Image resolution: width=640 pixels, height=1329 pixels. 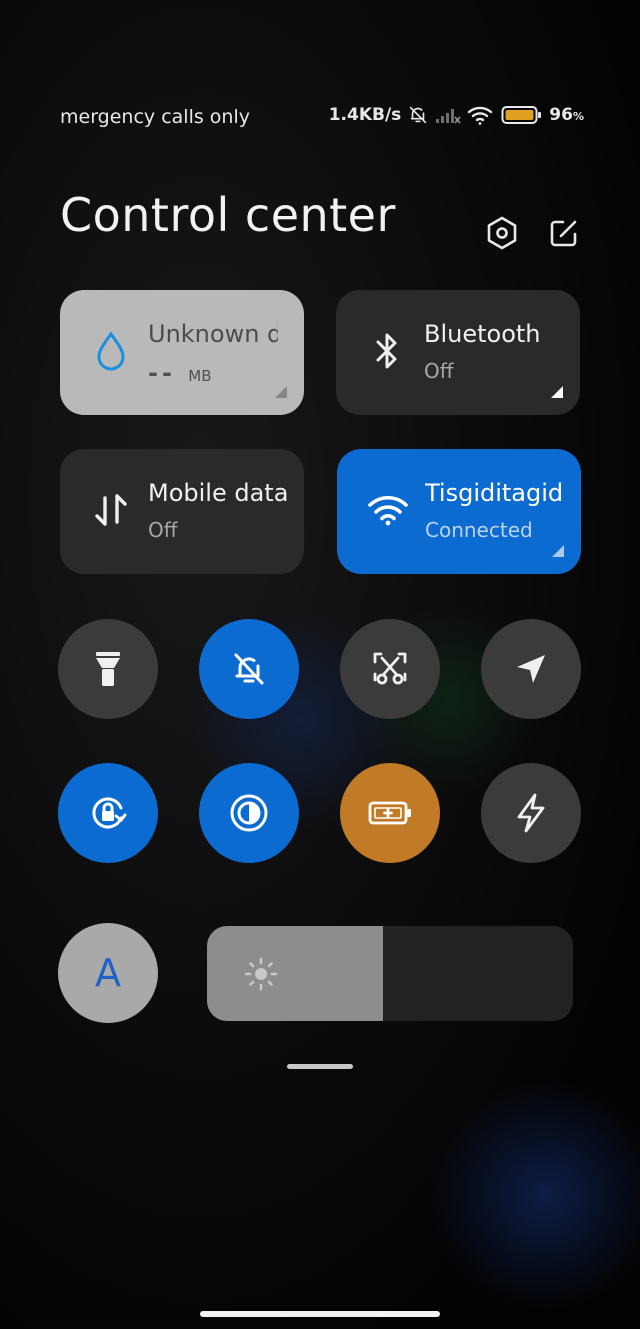 I want to click on drawer-handle, so click(x=320, y=1066).